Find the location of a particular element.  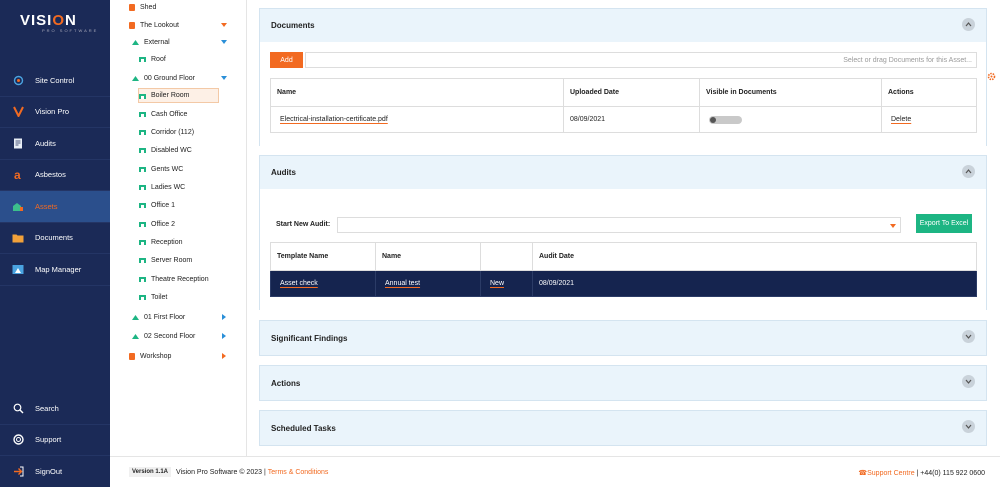

nav-label: Documents is located at coordinates (54, 238).